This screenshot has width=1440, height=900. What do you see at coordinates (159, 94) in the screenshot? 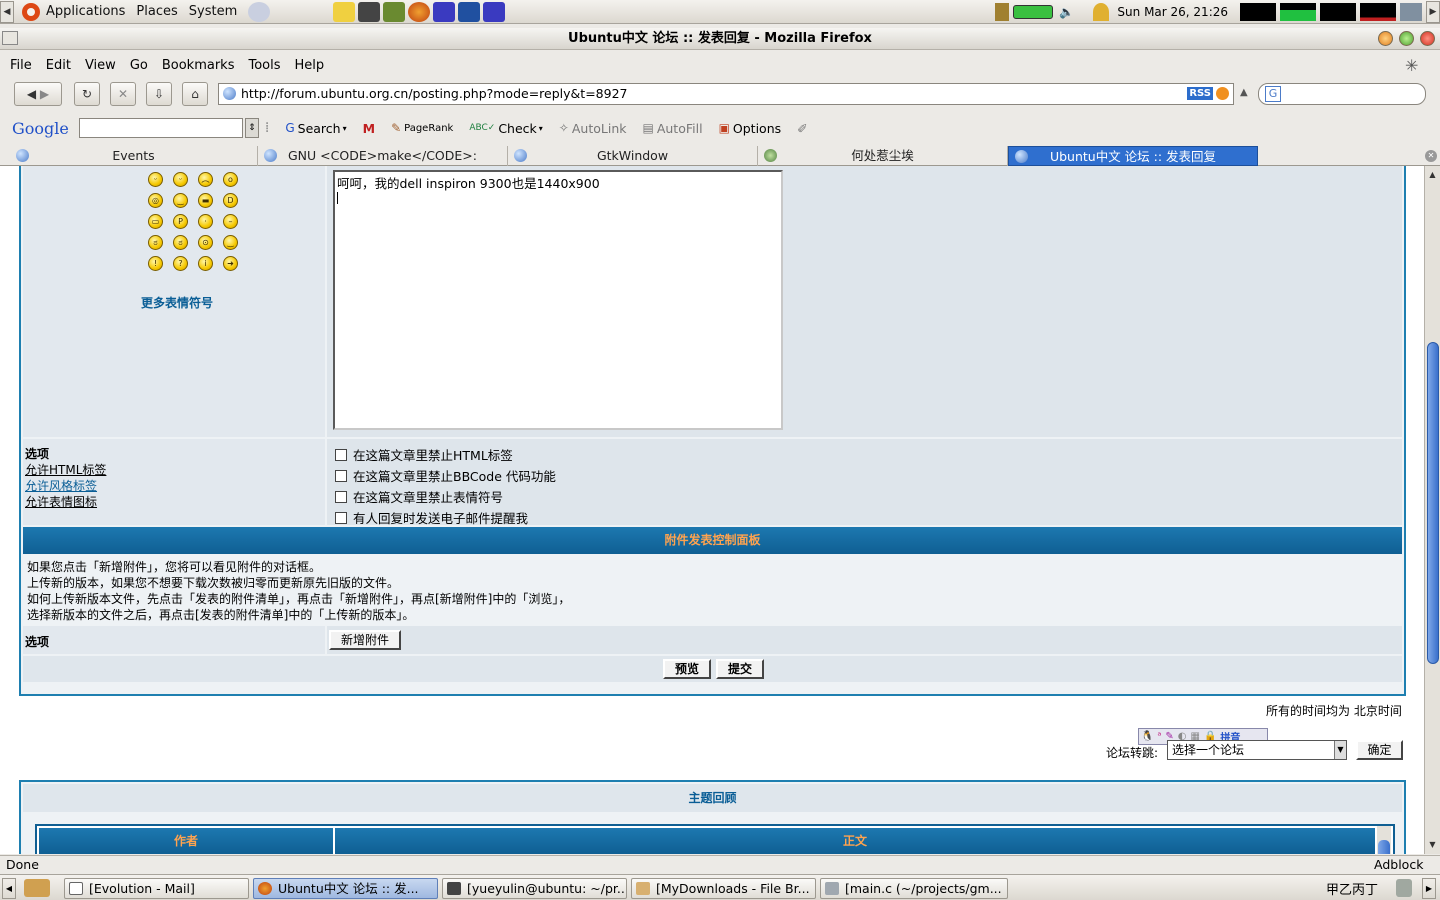
I see `download-button: ⇩` at bounding box center [159, 94].